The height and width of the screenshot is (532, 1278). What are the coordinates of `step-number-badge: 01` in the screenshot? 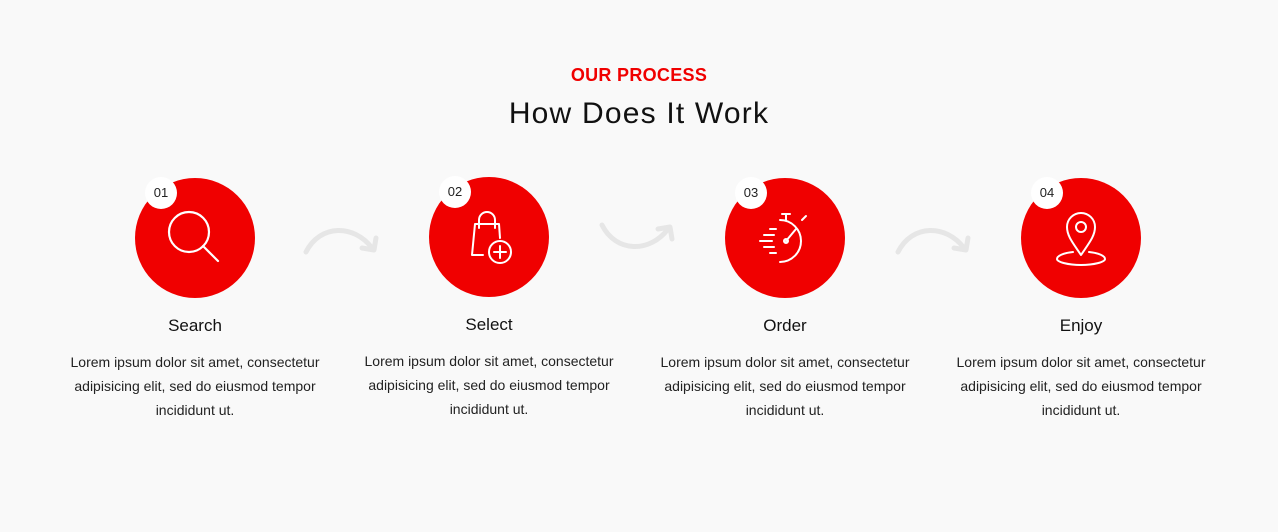 It's located at (161, 193).